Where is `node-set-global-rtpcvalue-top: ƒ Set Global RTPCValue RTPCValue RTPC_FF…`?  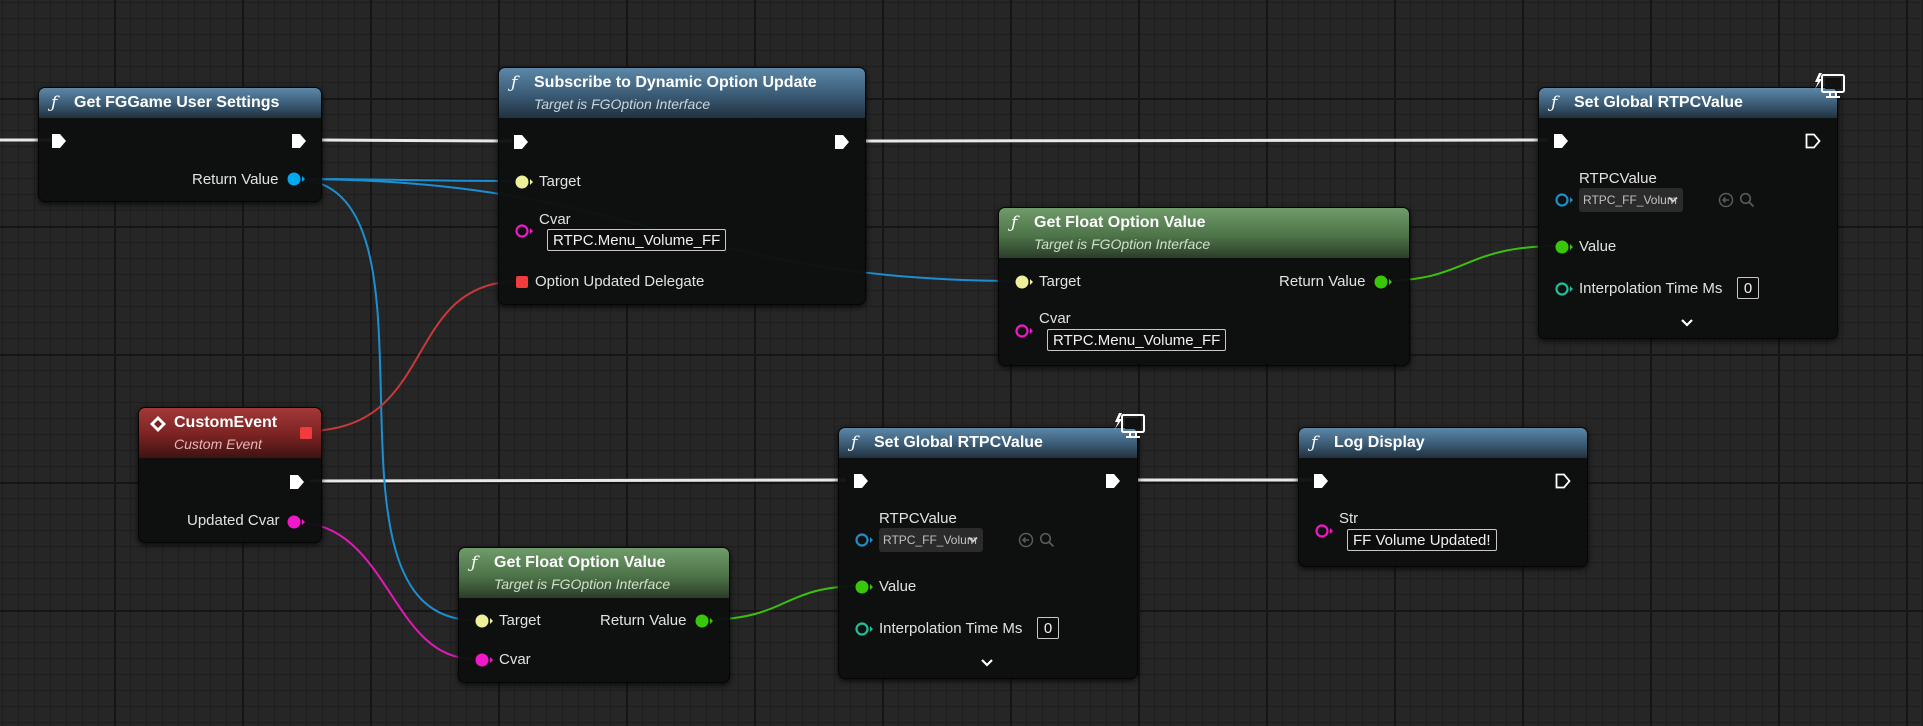 node-set-global-rtpcvalue-top: ƒ Set Global RTPCValue RTPCValue RTPC_FF… is located at coordinates (1688, 213).